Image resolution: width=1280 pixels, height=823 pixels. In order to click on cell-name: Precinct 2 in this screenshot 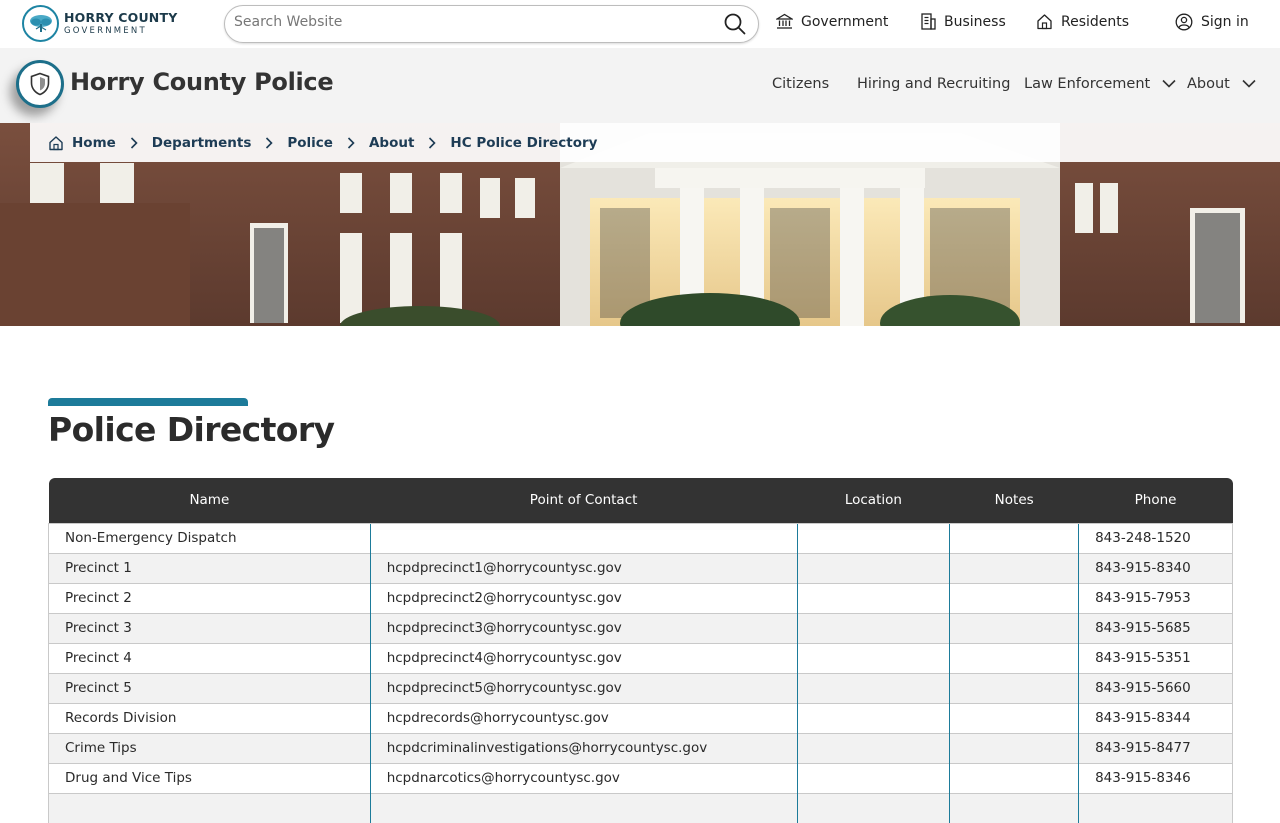, I will do `click(209, 597)`.